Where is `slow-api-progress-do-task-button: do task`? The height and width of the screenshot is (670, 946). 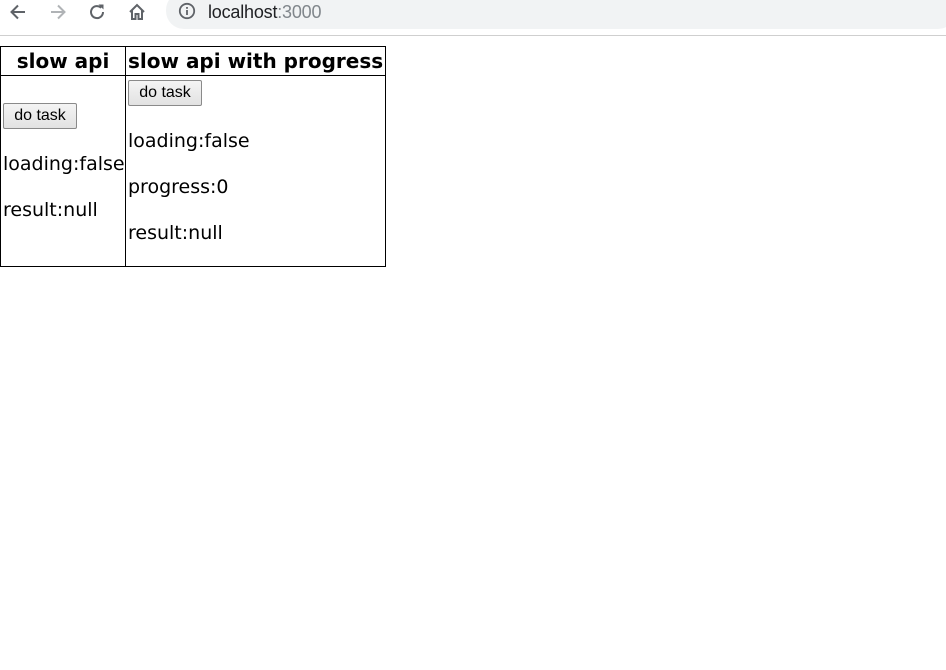 slow-api-progress-do-task-button: do task is located at coordinates (165, 92).